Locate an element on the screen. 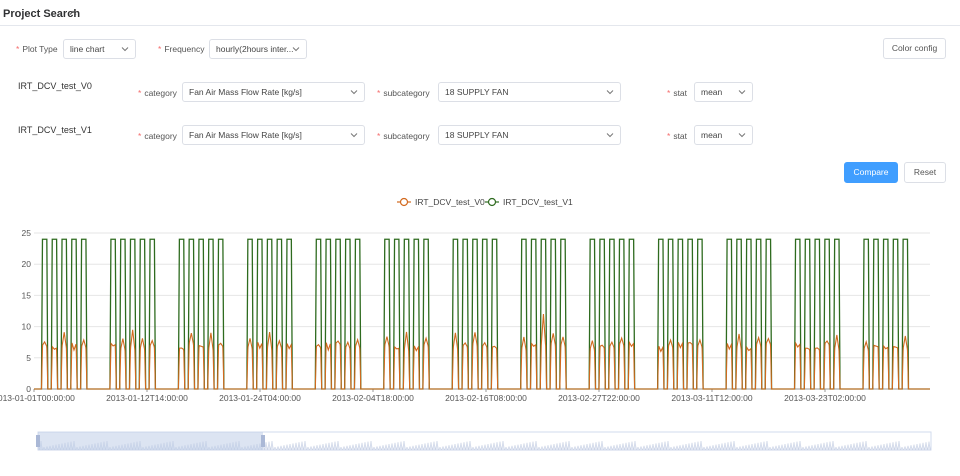 This screenshot has width=960, height=476. y-tick-label: 10 is located at coordinates (27, 327).